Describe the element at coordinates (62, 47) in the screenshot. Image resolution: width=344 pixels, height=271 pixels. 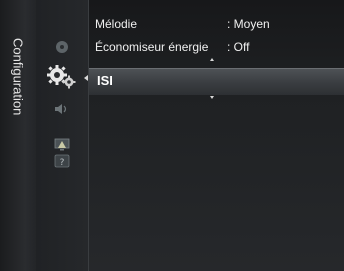
I see `disc-icon` at that location.